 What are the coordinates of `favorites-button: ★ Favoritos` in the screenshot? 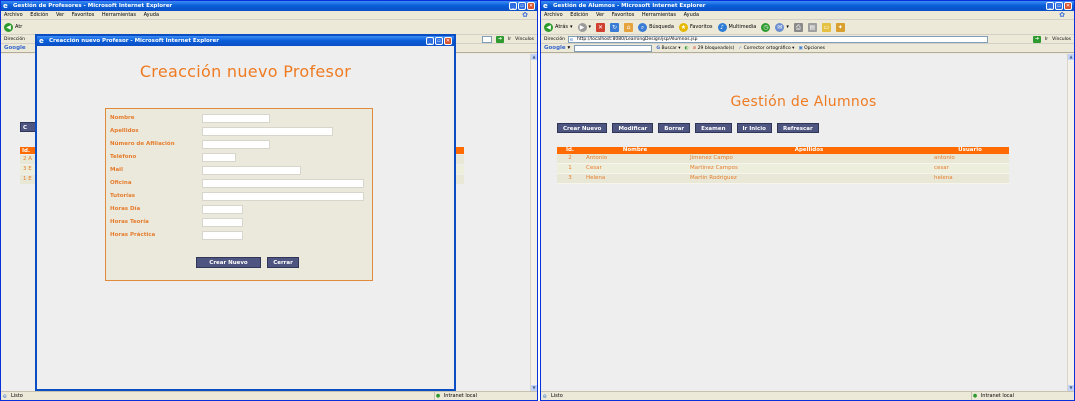 It's located at (695, 27).